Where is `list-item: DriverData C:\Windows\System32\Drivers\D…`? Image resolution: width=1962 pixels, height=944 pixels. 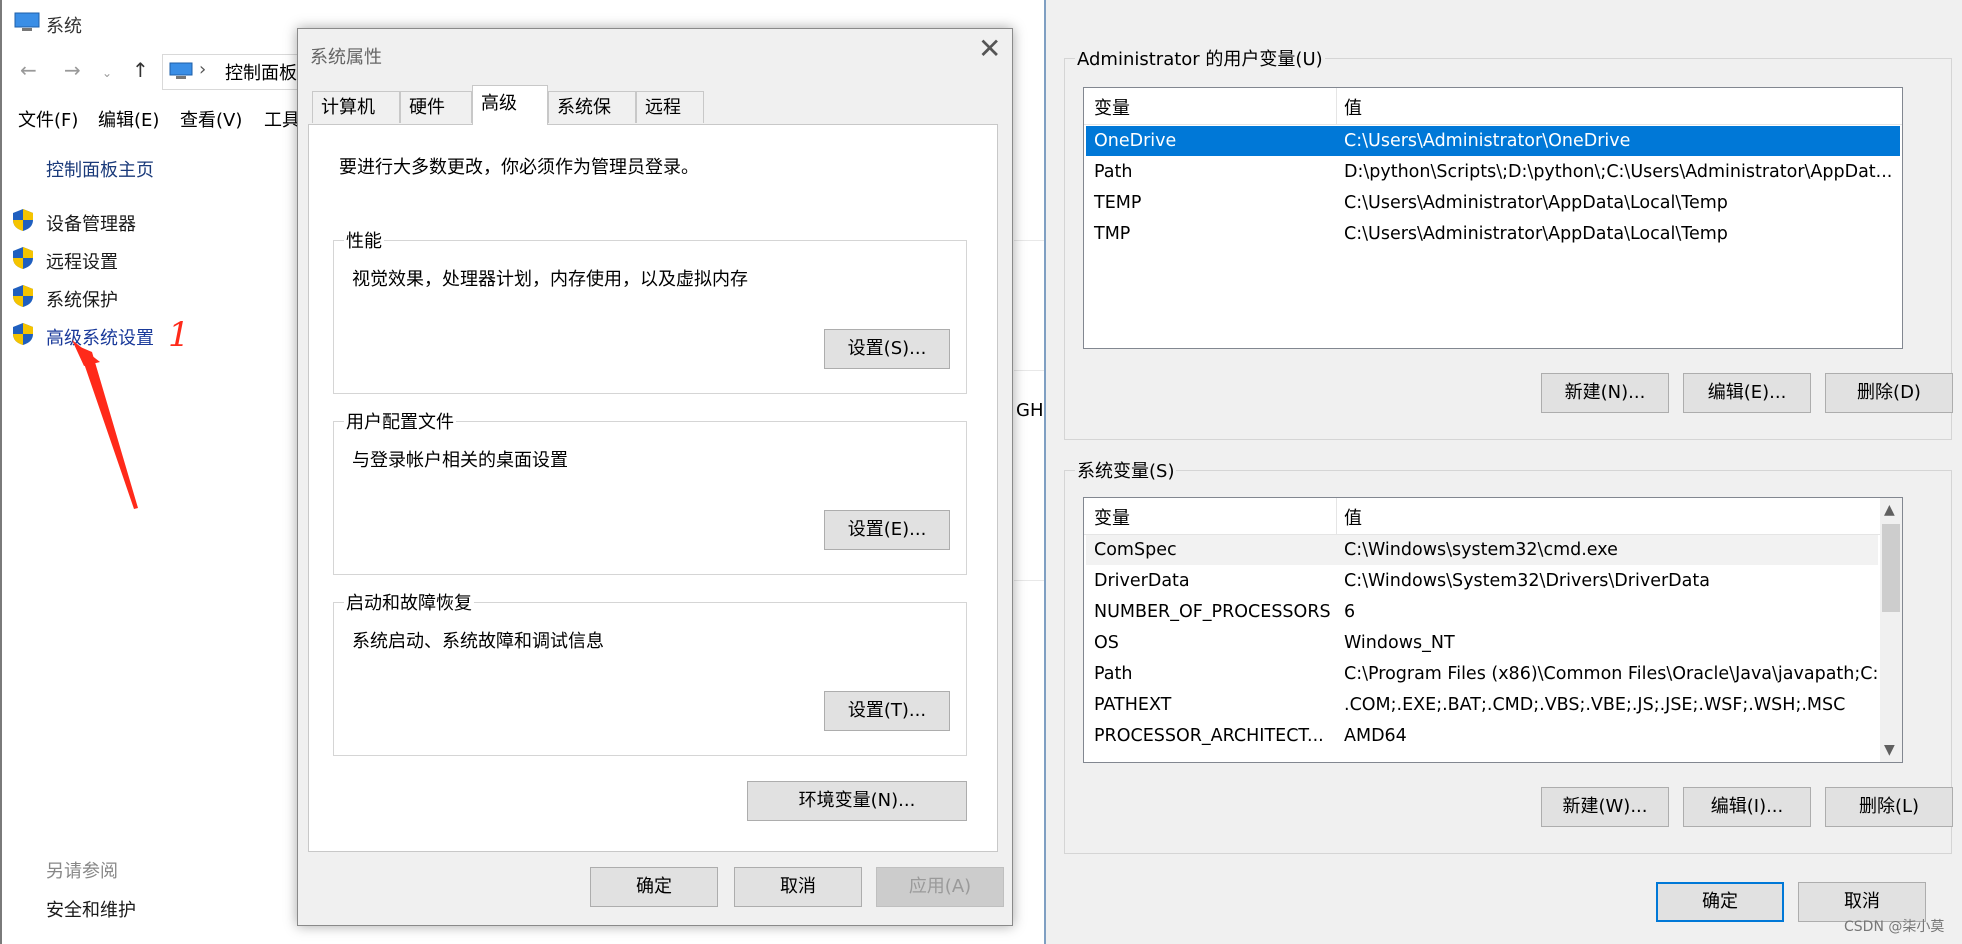 list-item: DriverData C:\Windows\System32\Drivers\D… is located at coordinates (1482, 581).